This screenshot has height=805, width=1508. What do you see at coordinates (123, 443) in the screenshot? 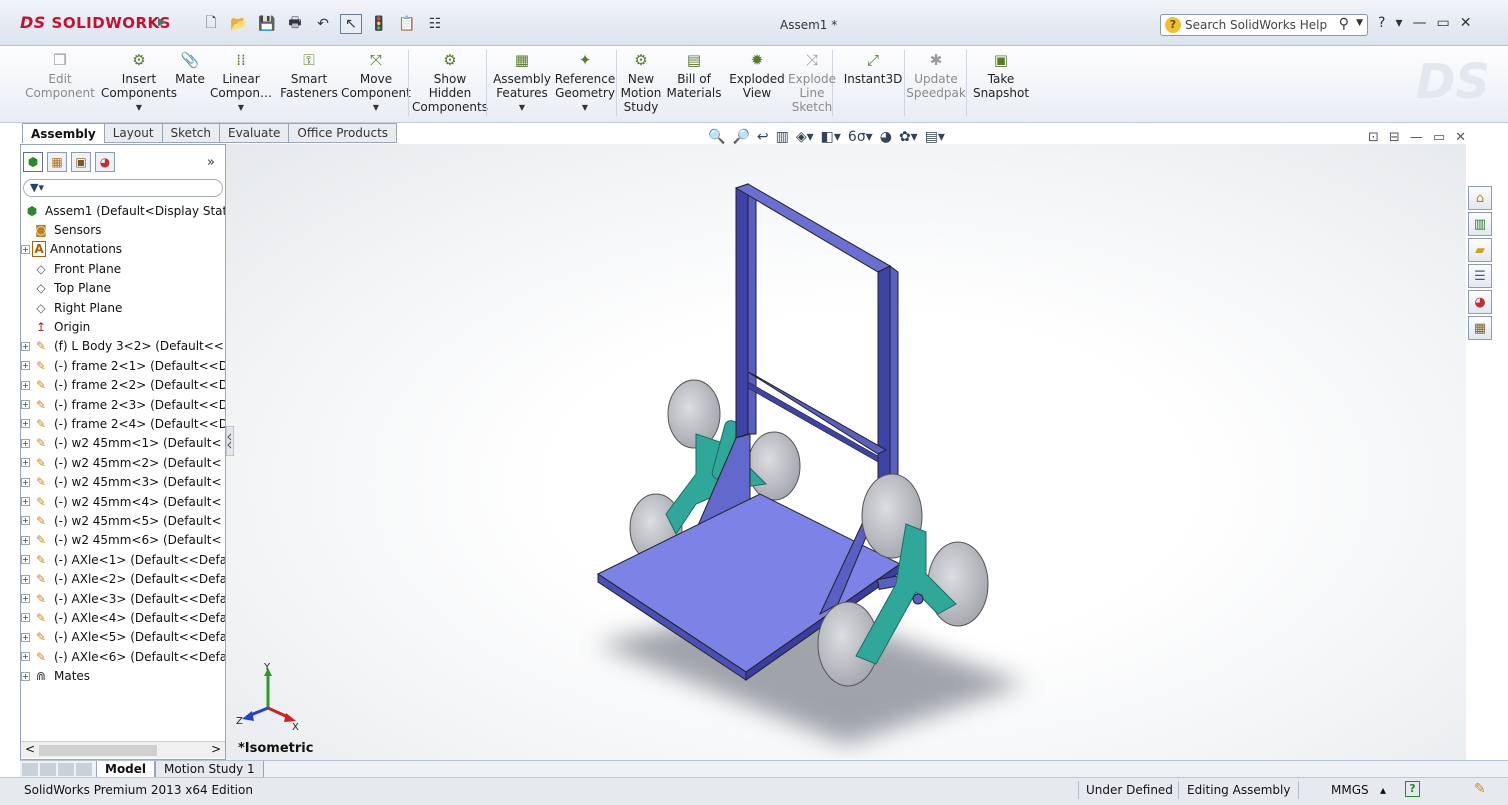
I see `tree-item: + ✎ (-) w2 45mm<1> (Default<` at bounding box center [123, 443].